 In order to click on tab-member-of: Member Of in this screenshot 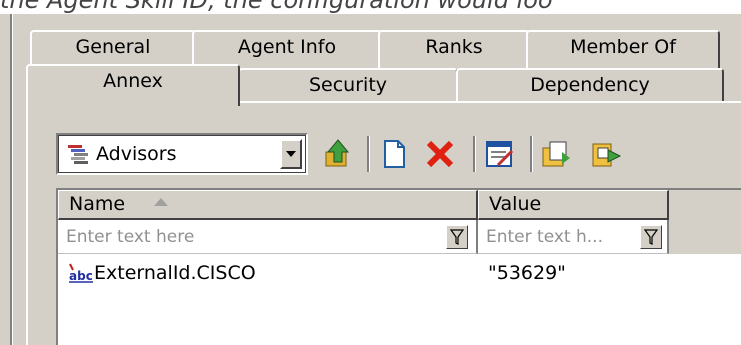, I will do `click(623, 50)`.